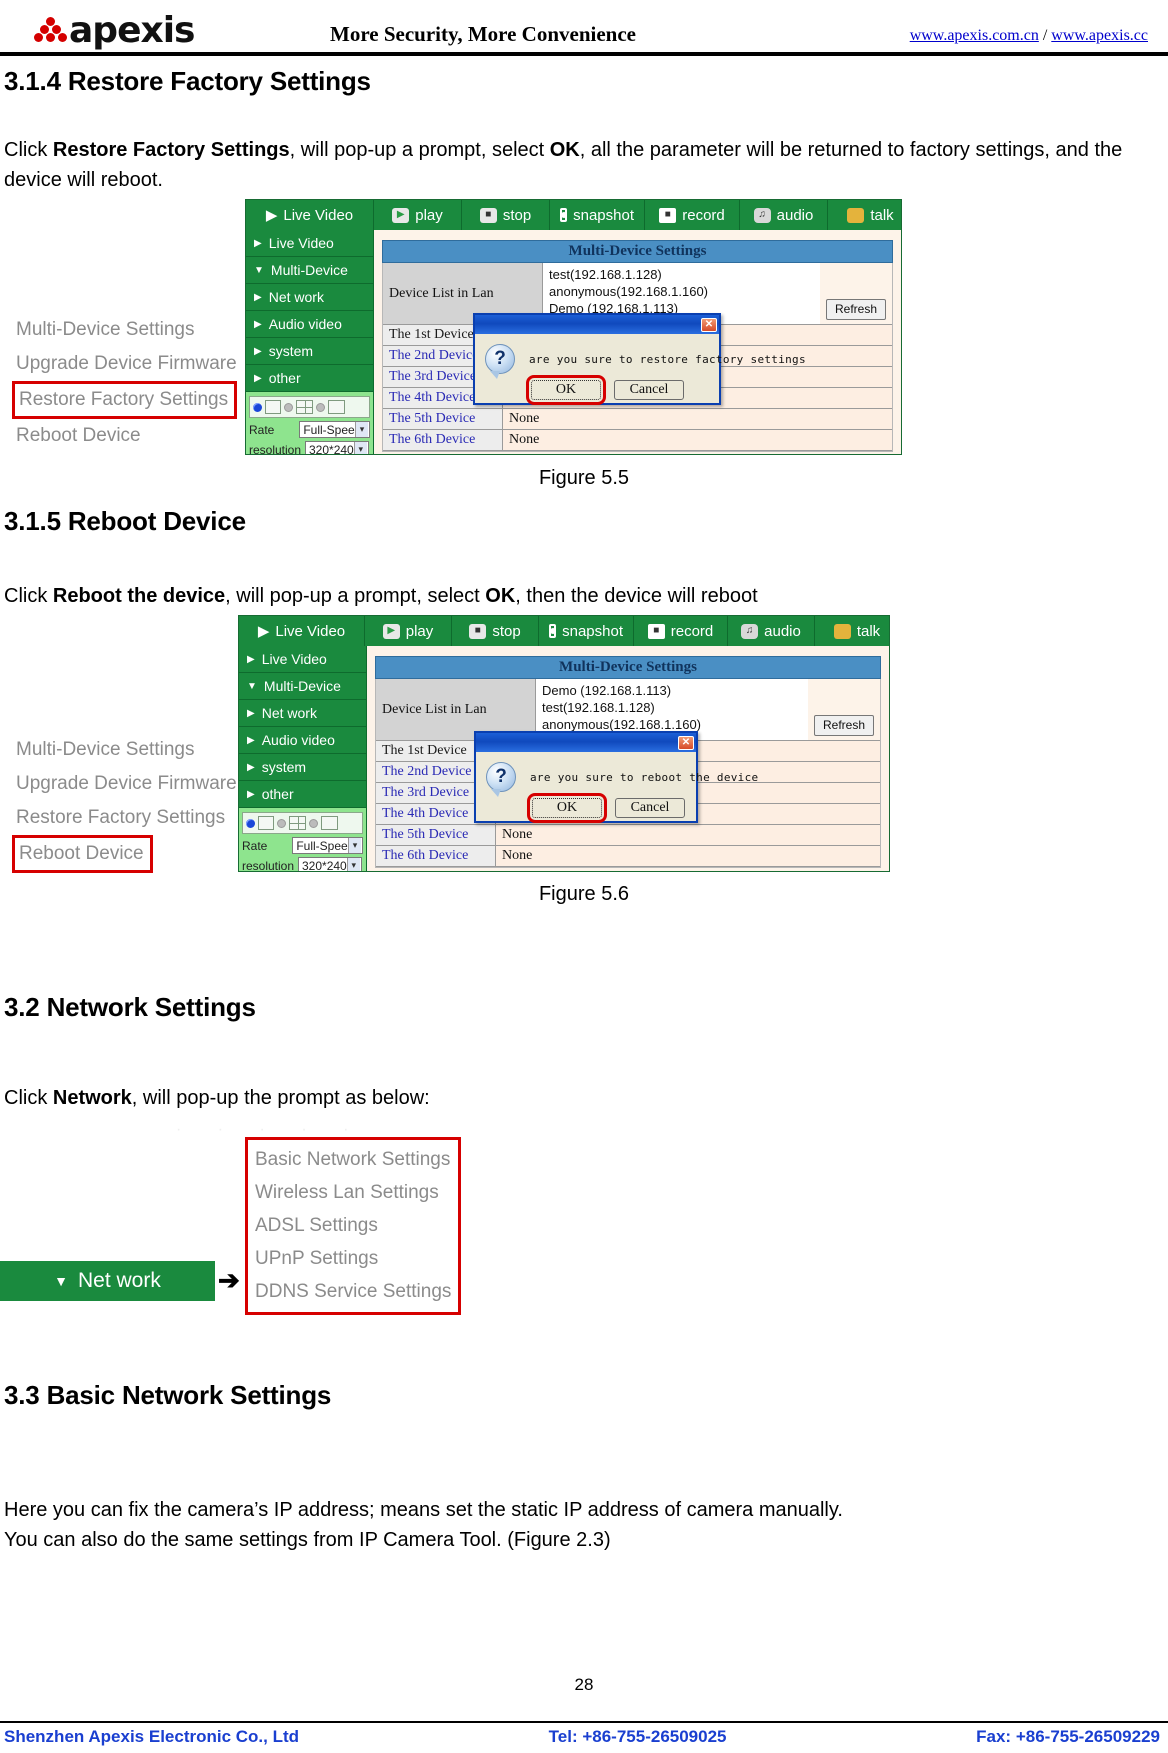 The image size is (1168, 1753). I want to click on footer-company: Shenzhen Apexis Electronic Co., Ltd, so click(152, 1736).